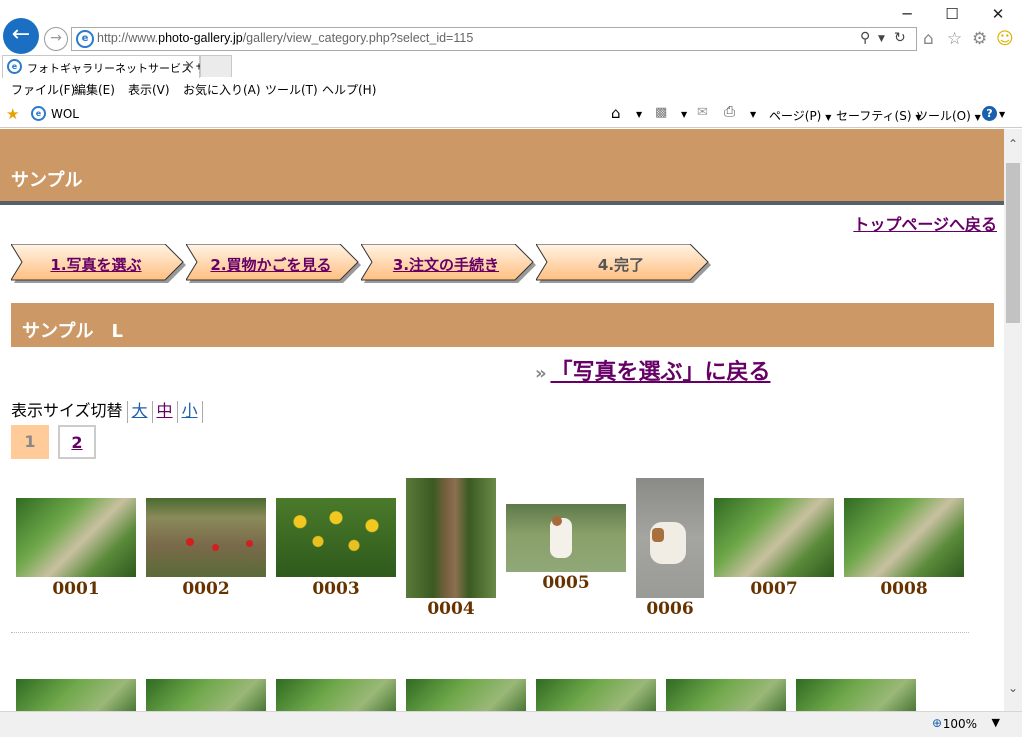  I want to click on print-icon: ⎙, so click(729, 112).